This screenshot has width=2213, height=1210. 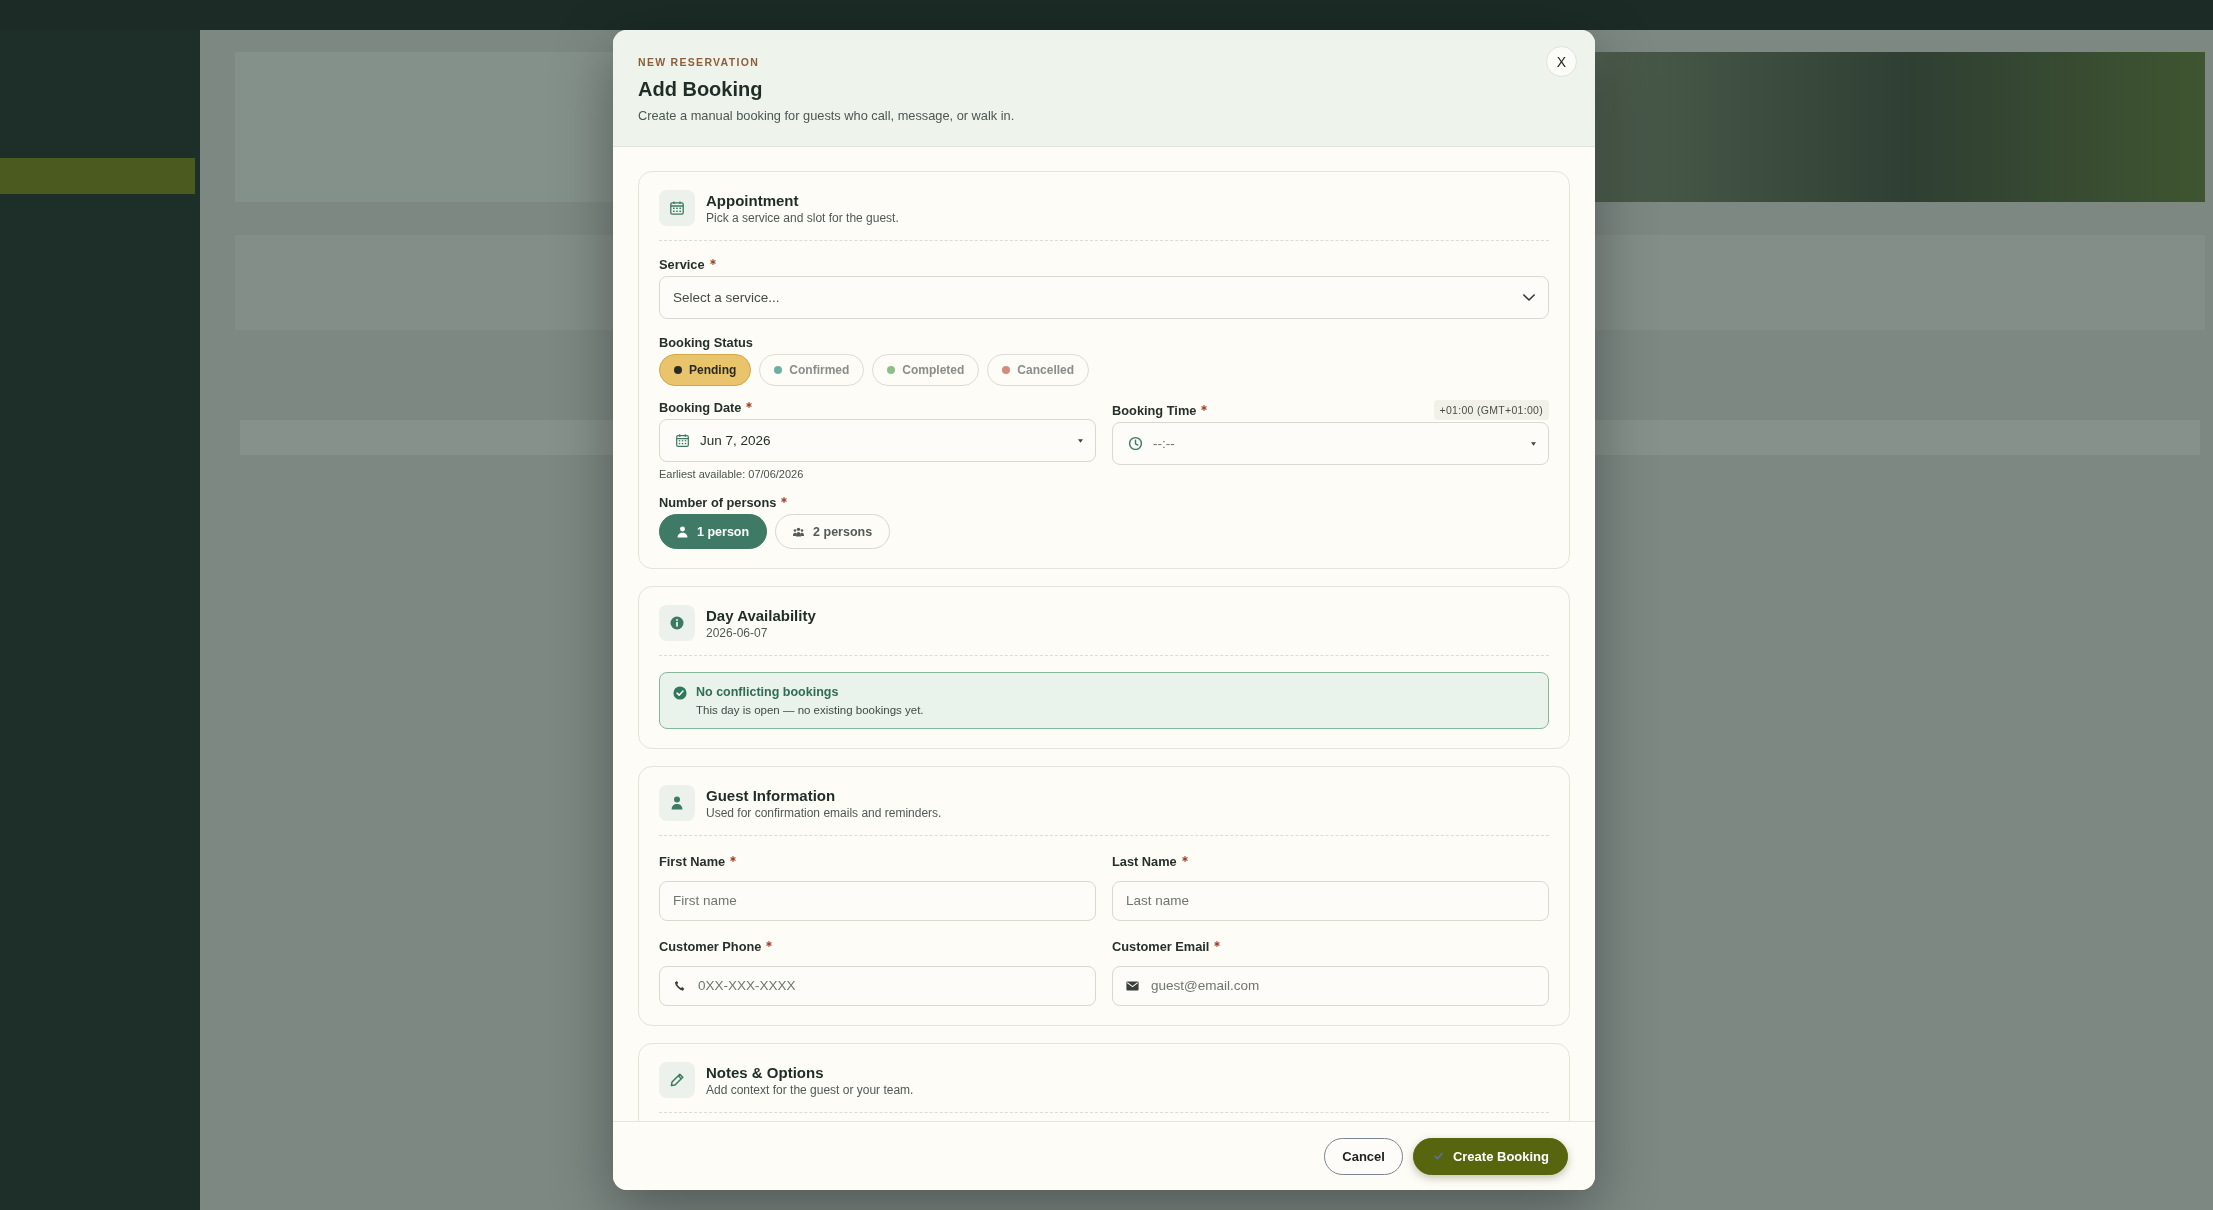 I want to click on check-icon, so click(x=1438, y=1156).